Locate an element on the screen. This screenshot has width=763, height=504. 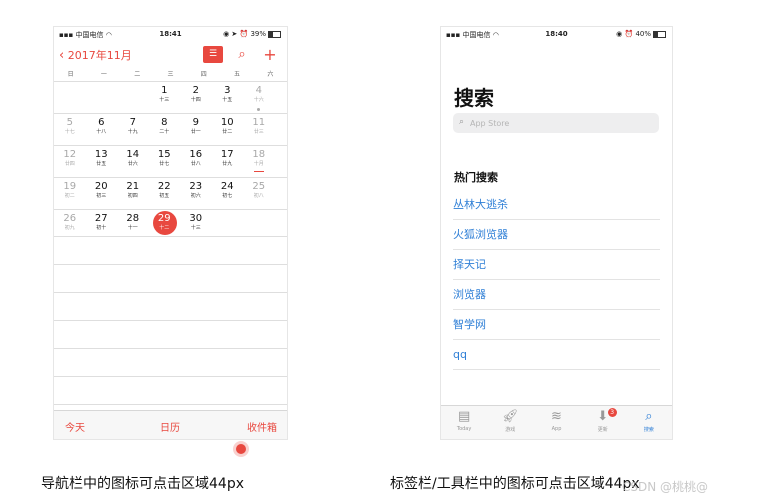
hot-search-item: 择天记 is located at coordinates (556, 265).